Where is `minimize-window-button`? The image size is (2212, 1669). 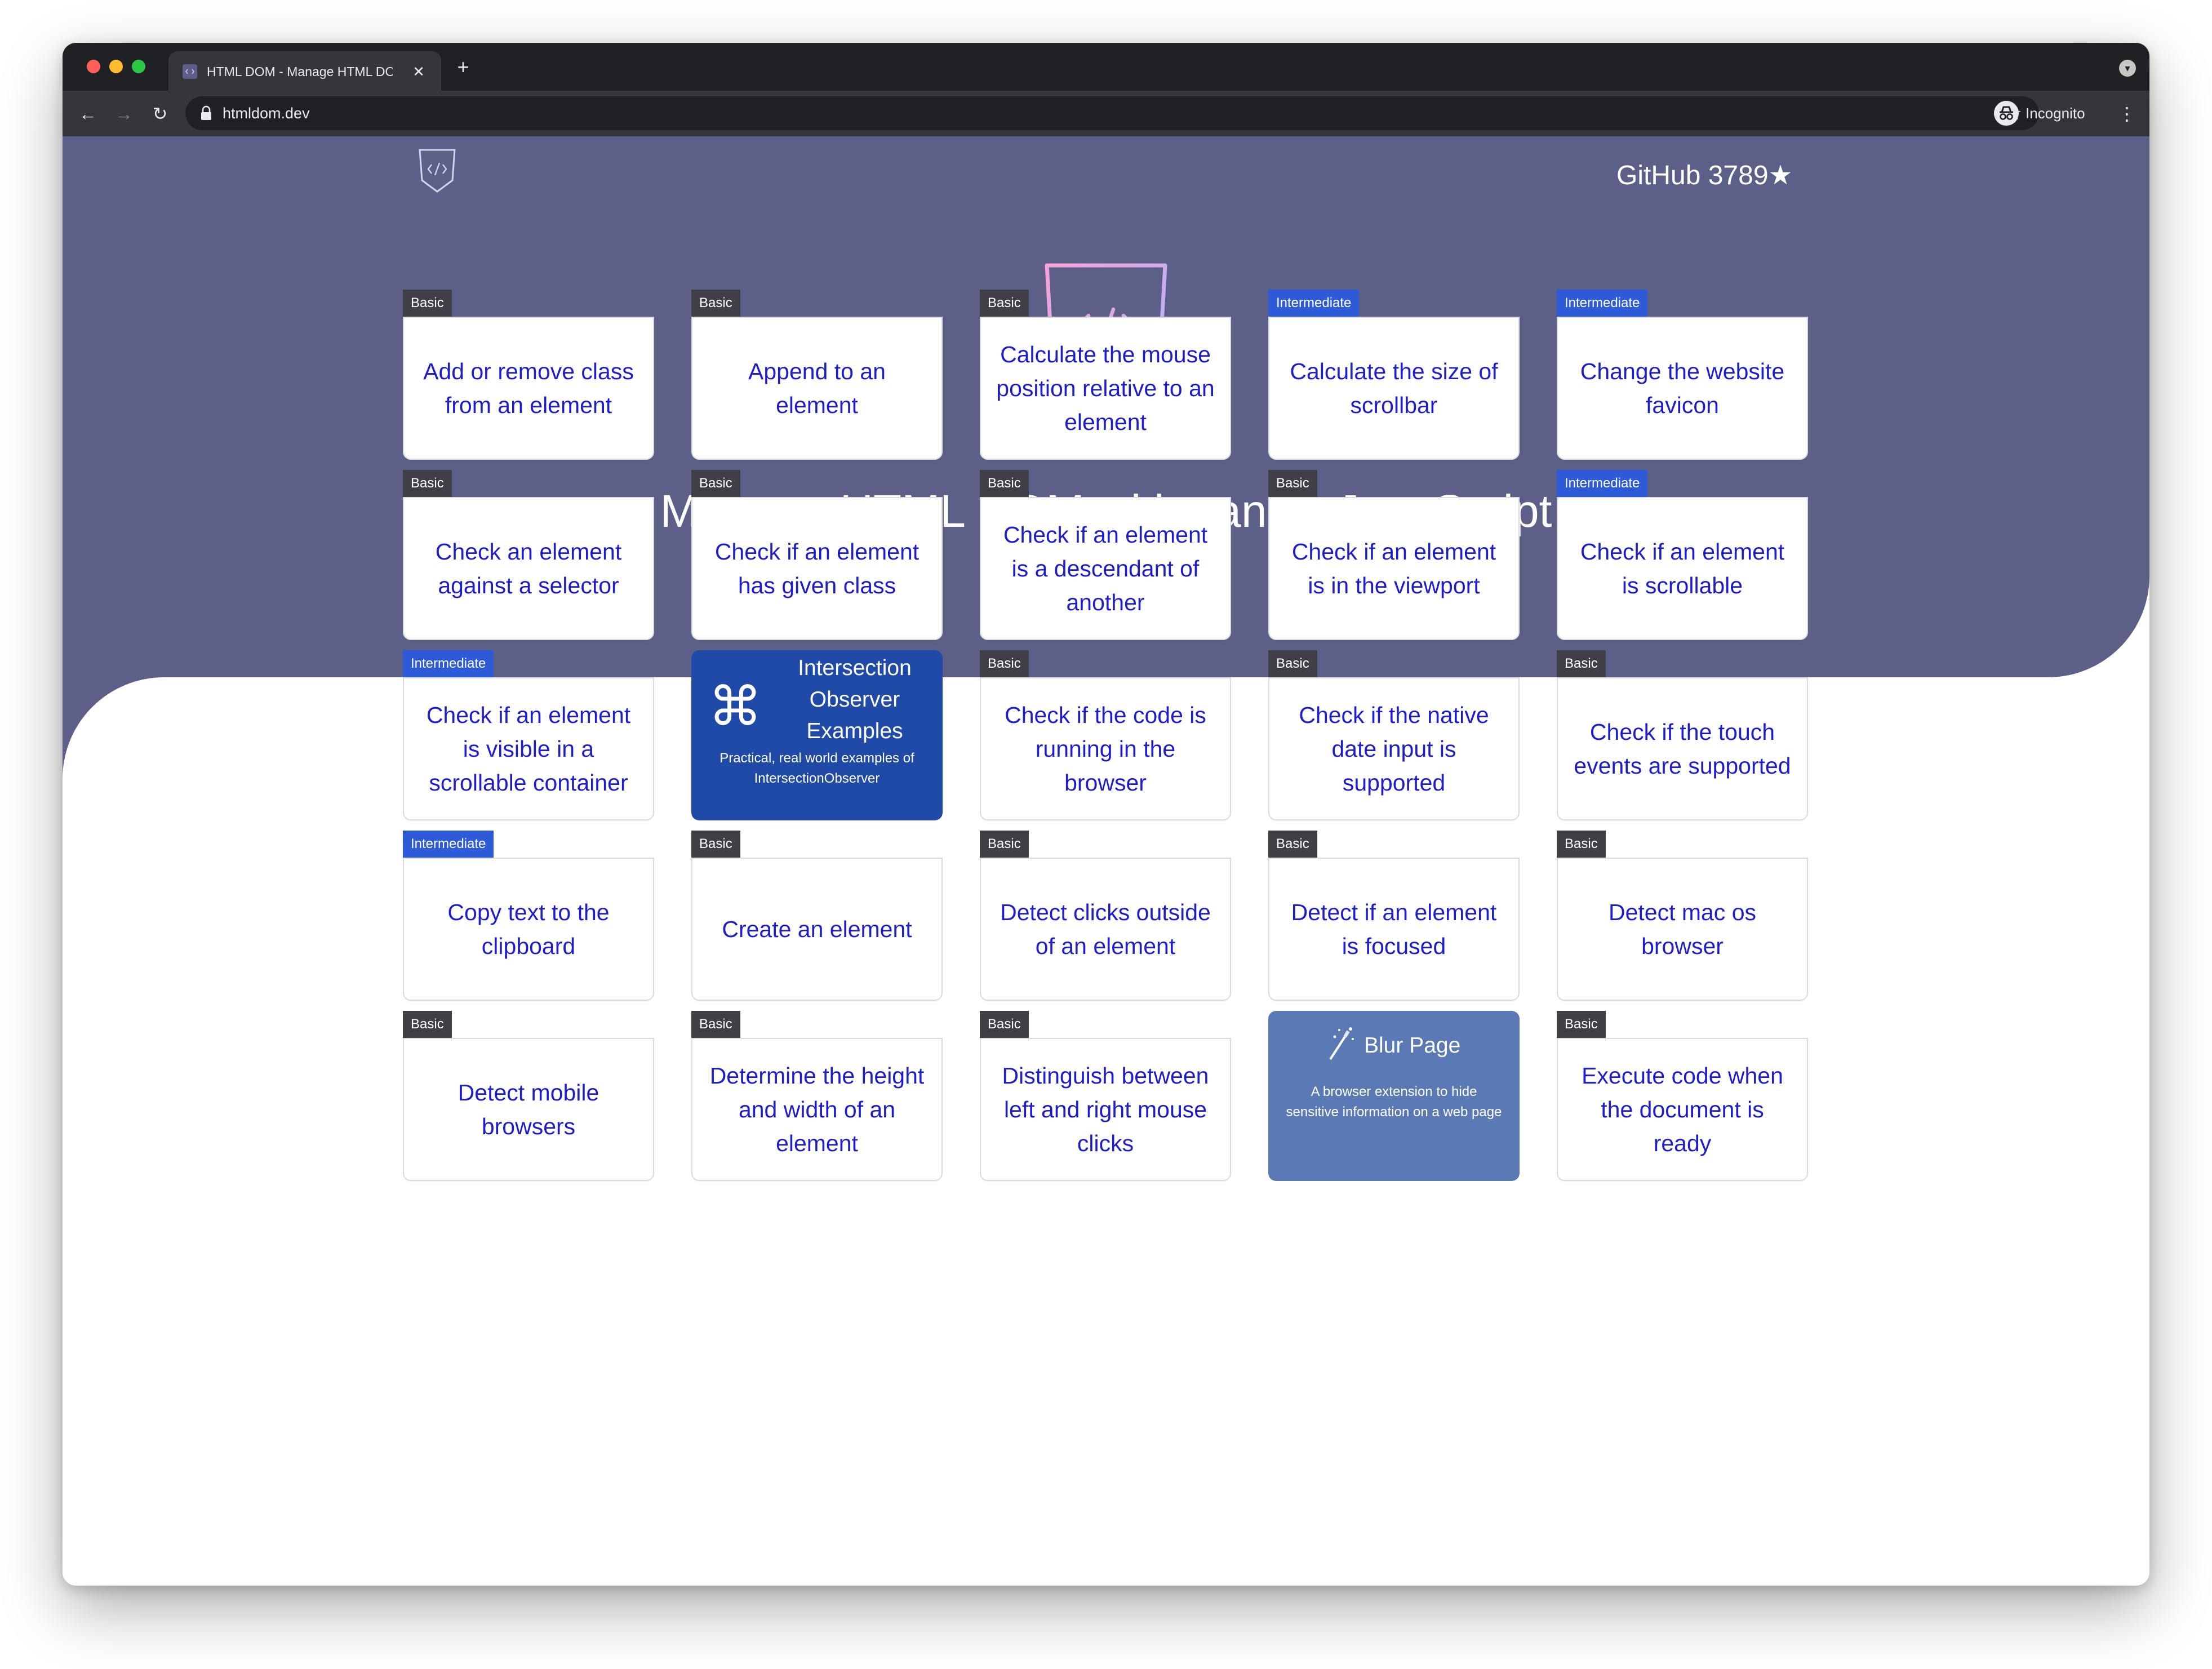
minimize-window-button is located at coordinates (116, 66).